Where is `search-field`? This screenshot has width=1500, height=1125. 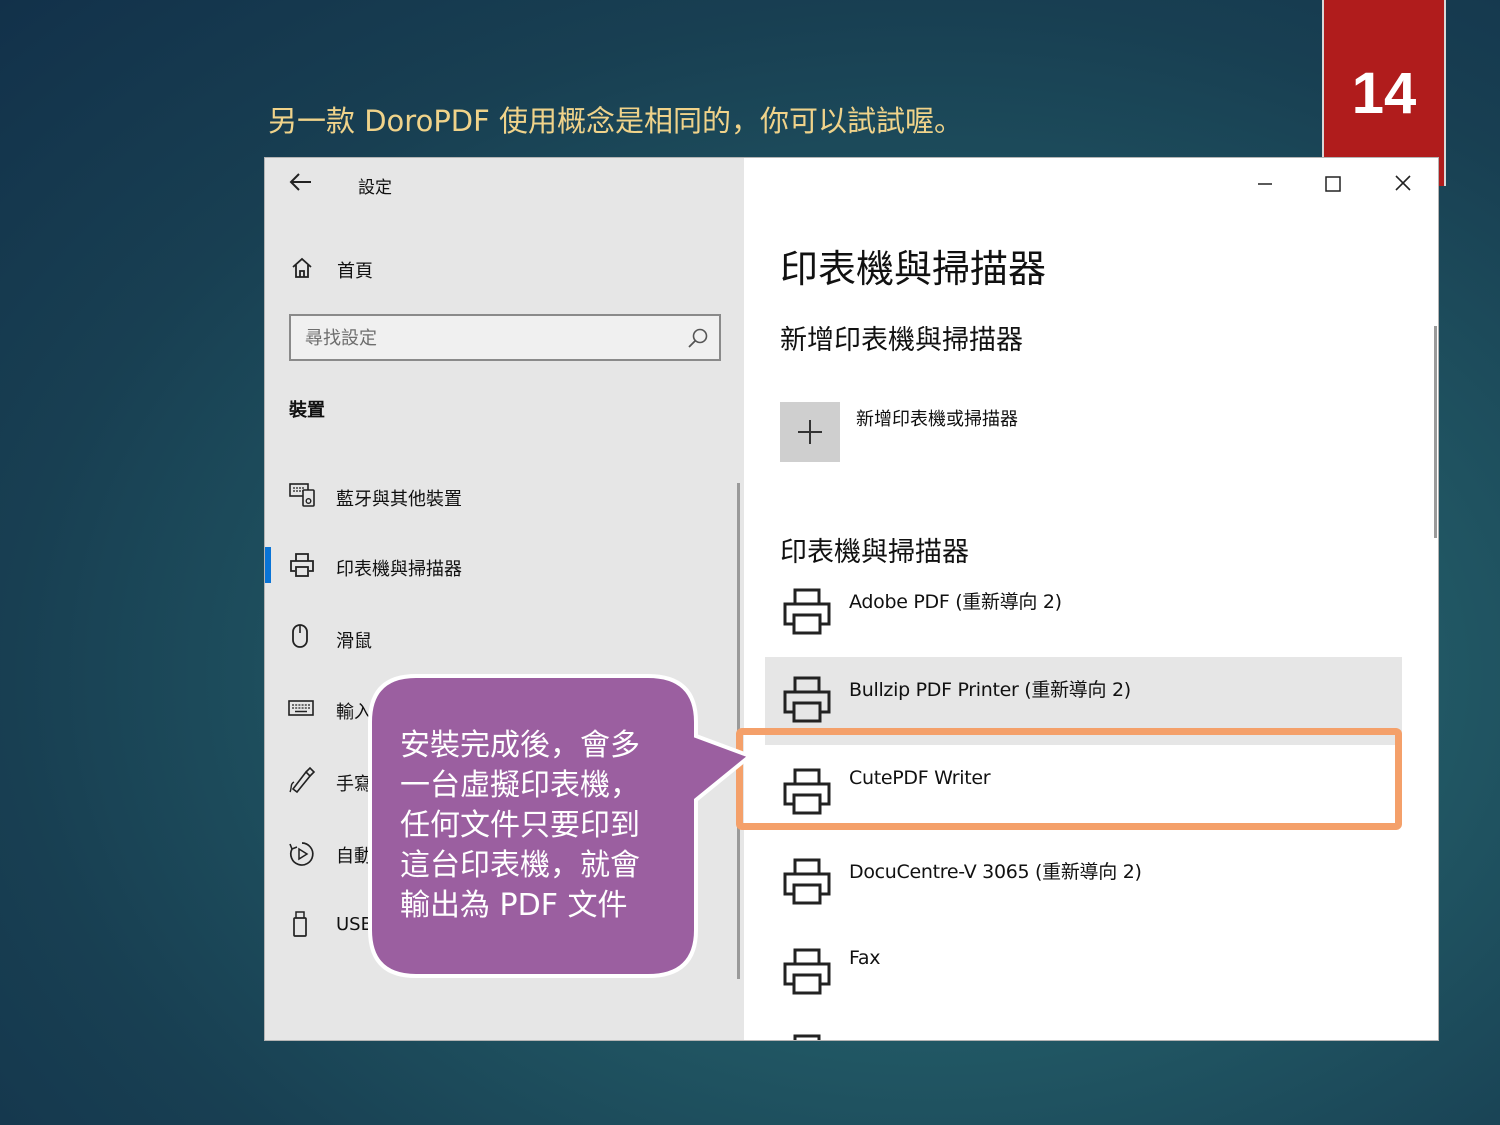 search-field is located at coordinates (505, 337).